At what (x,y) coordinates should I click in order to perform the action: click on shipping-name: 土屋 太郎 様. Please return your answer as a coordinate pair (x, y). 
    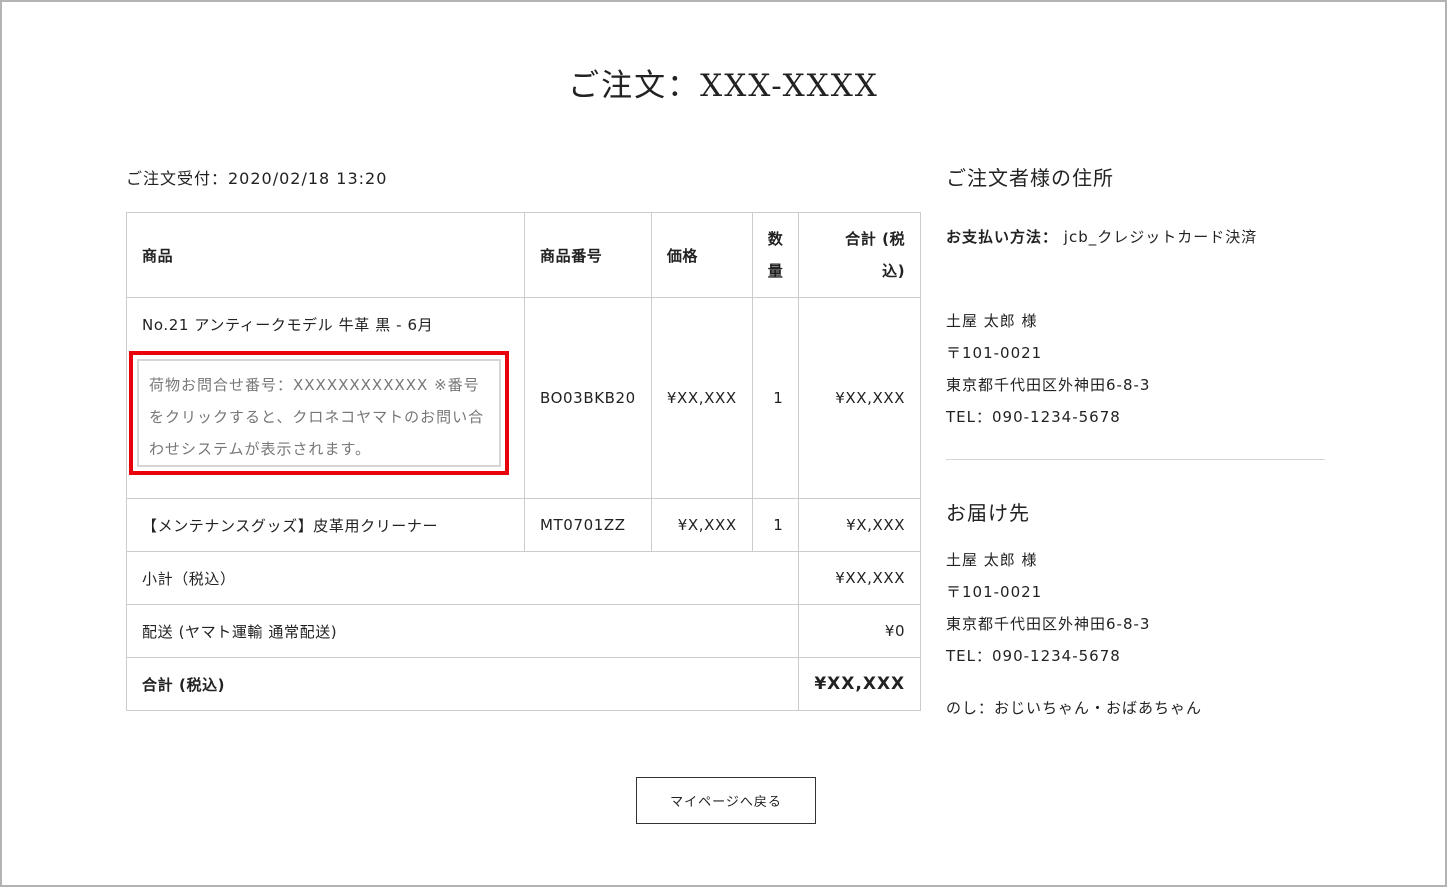
    Looking at the image, I should click on (992, 560).